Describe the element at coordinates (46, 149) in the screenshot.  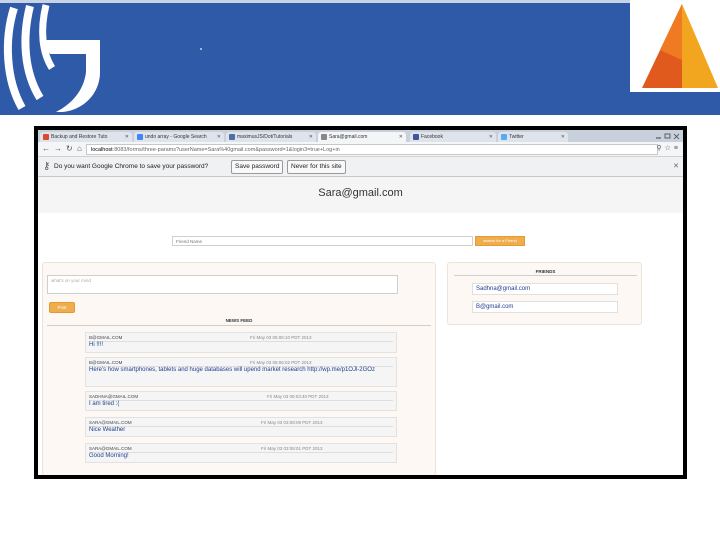
I see `back-arrow-icon: ←` at that location.